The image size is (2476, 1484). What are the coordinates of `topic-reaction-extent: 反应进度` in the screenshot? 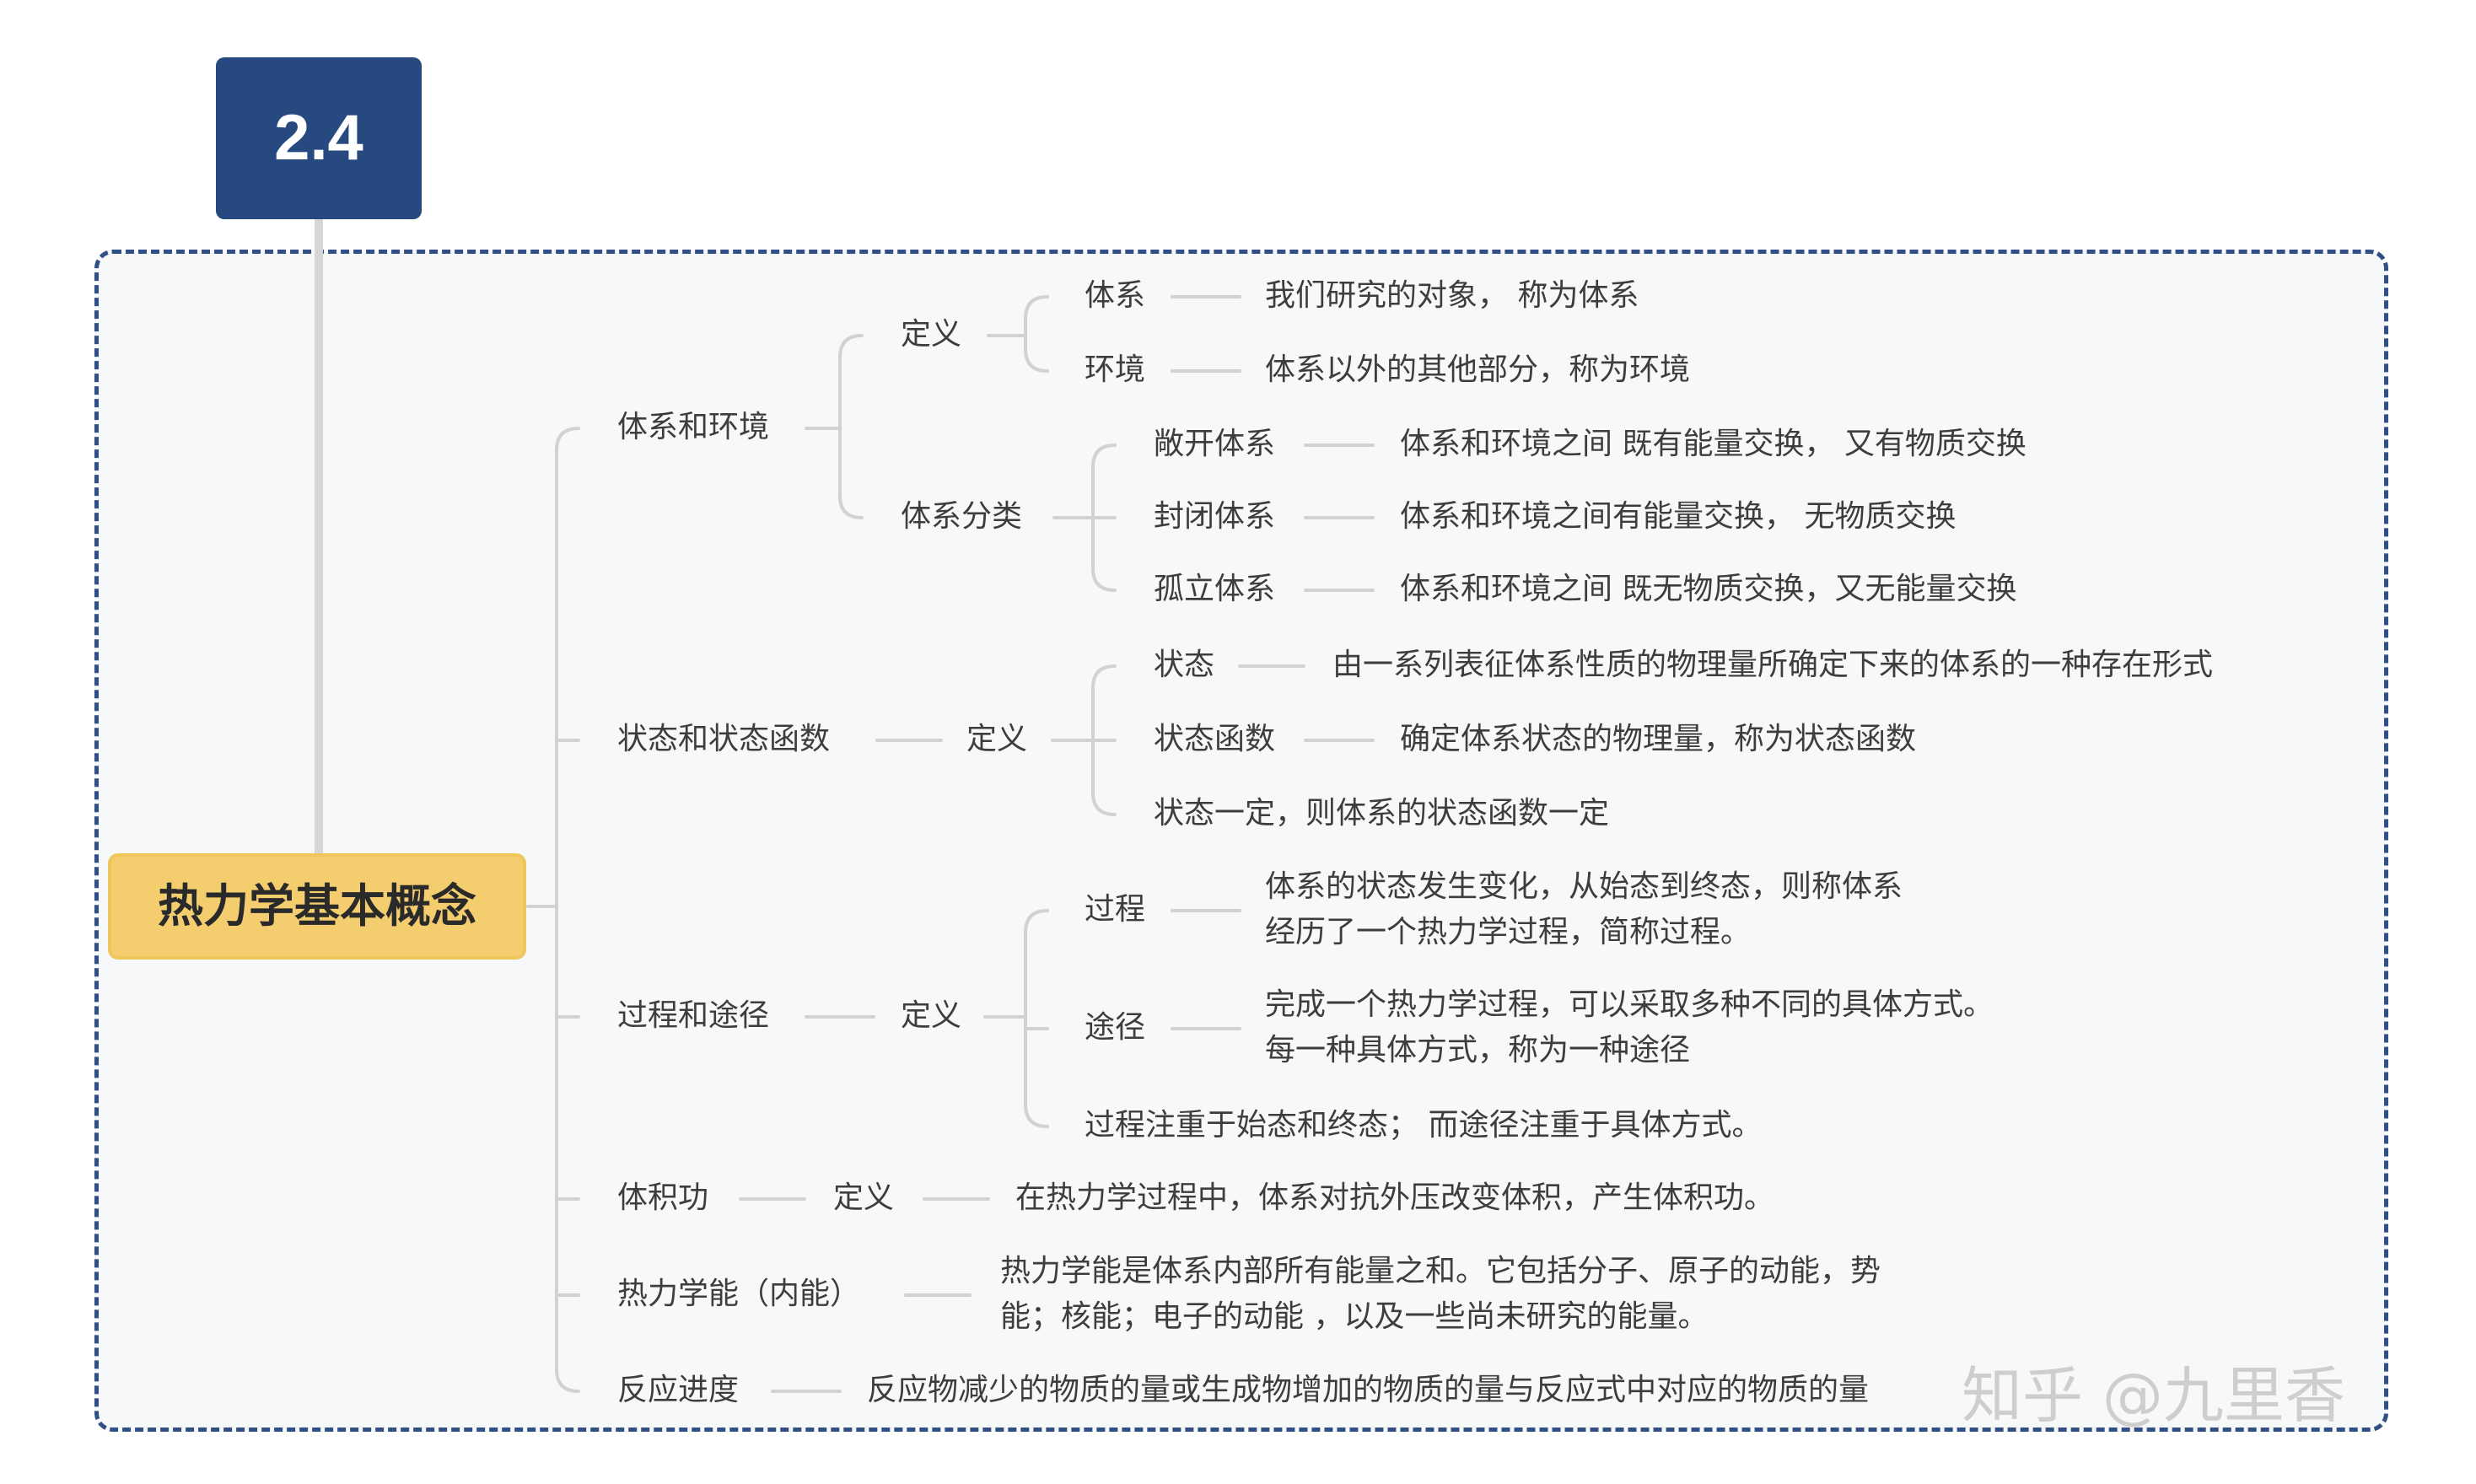 It's located at (678, 1390).